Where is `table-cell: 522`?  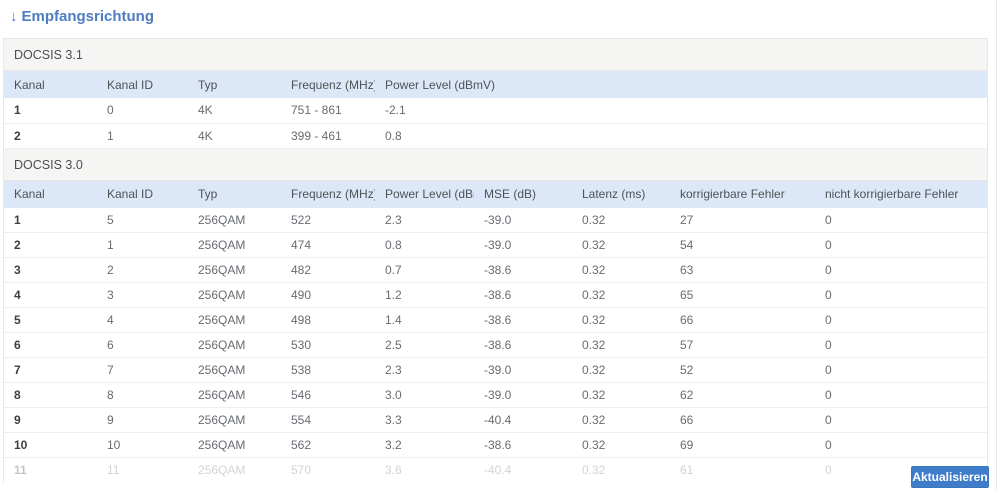
table-cell: 522 is located at coordinates (328, 220).